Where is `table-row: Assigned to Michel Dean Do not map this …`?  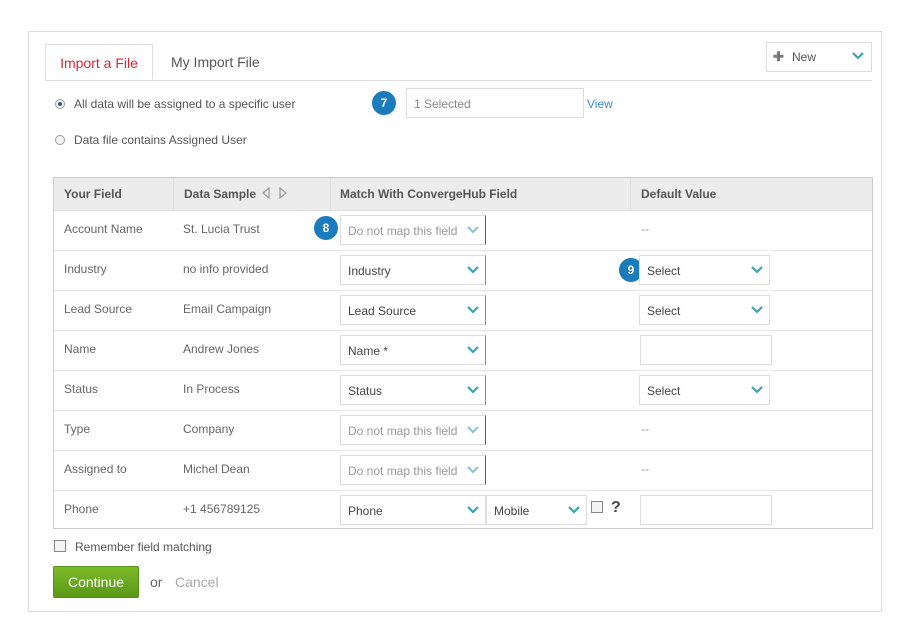 table-row: Assigned to Michel Dean Do not map this … is located at coordinates (463, 470).